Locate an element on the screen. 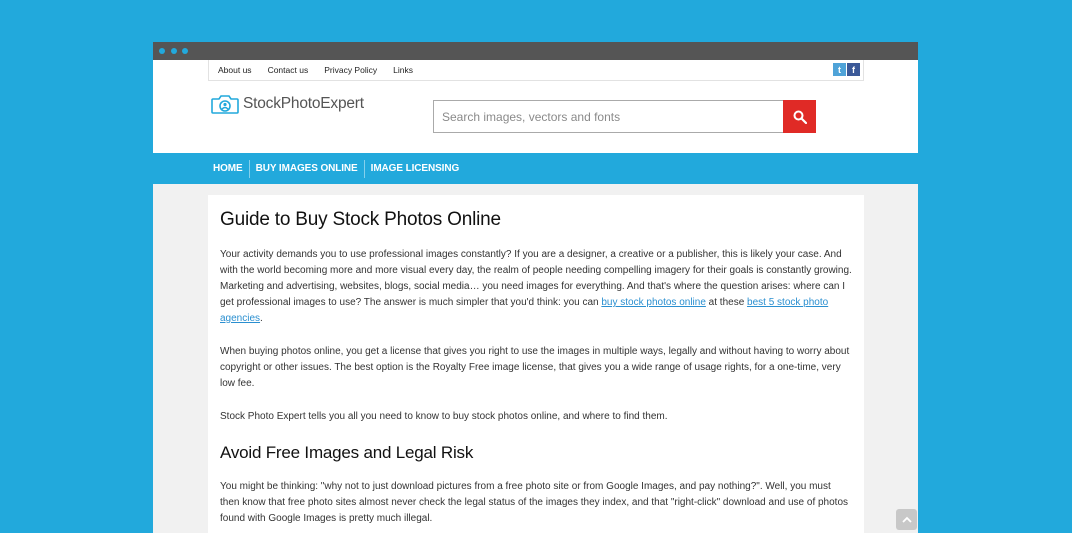 The image size is (1072, 533). paragraph-text: at these is located at coordinates (726, 302).